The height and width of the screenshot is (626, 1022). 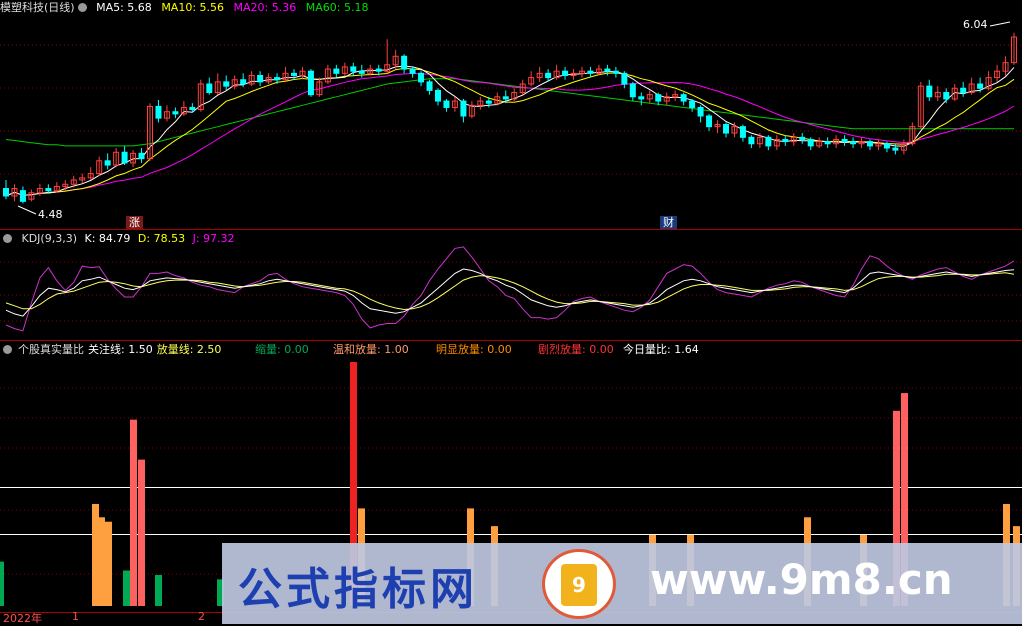 What do you see at coordinates (282, 349) in the screenshot?
I see `vol-shrink: 缩量: 0.00` at bounding box center [282, 349].